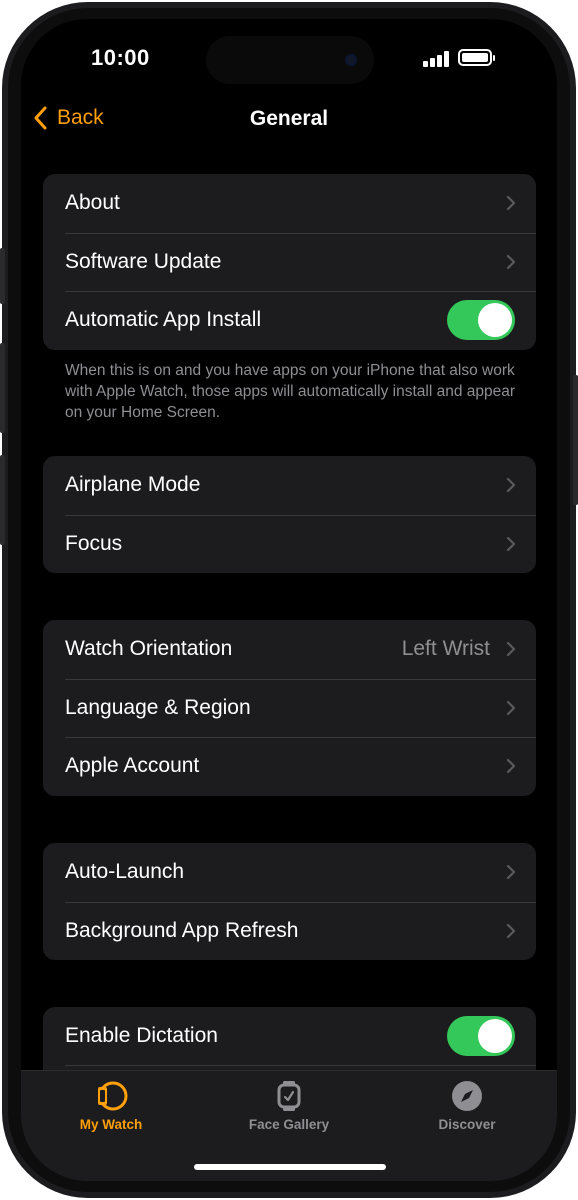 Image resolution: width=578 pixels, height=1200 pixels. I want to click on row-label: Language & Region, so click(158, 707).